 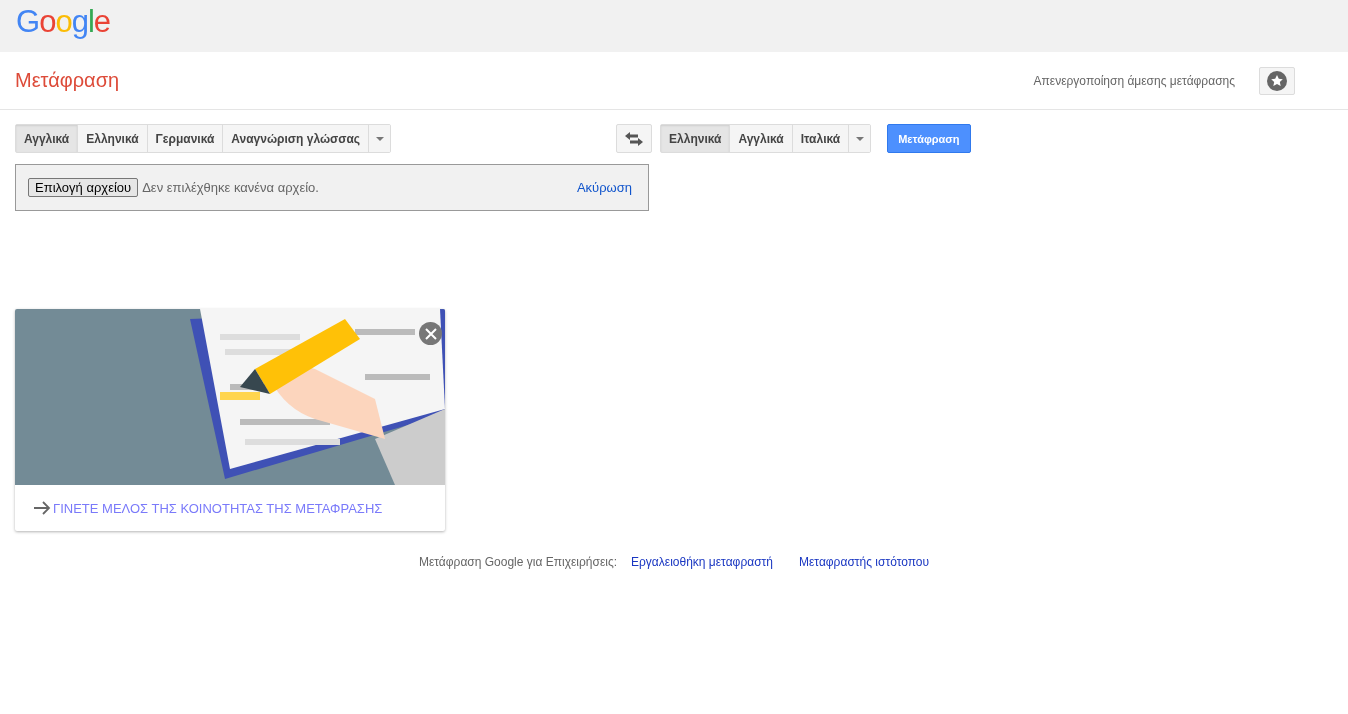 What do you see at coordinates (231, 187) in the screenshot?
I see `file-status-text: Δεν επιλέχθηκε κανένα αρχείο.` at bounding box center [231, 187].